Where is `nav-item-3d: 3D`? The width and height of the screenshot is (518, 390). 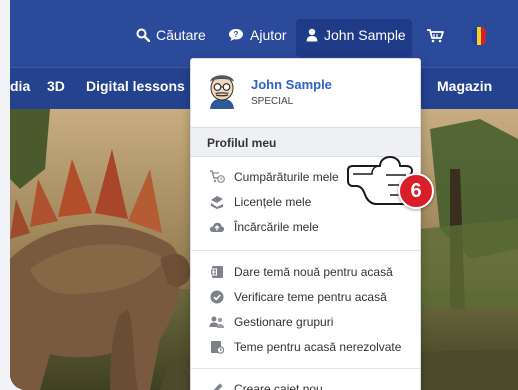 nav-item-3d: 3D is located at coordinates (56, 86).